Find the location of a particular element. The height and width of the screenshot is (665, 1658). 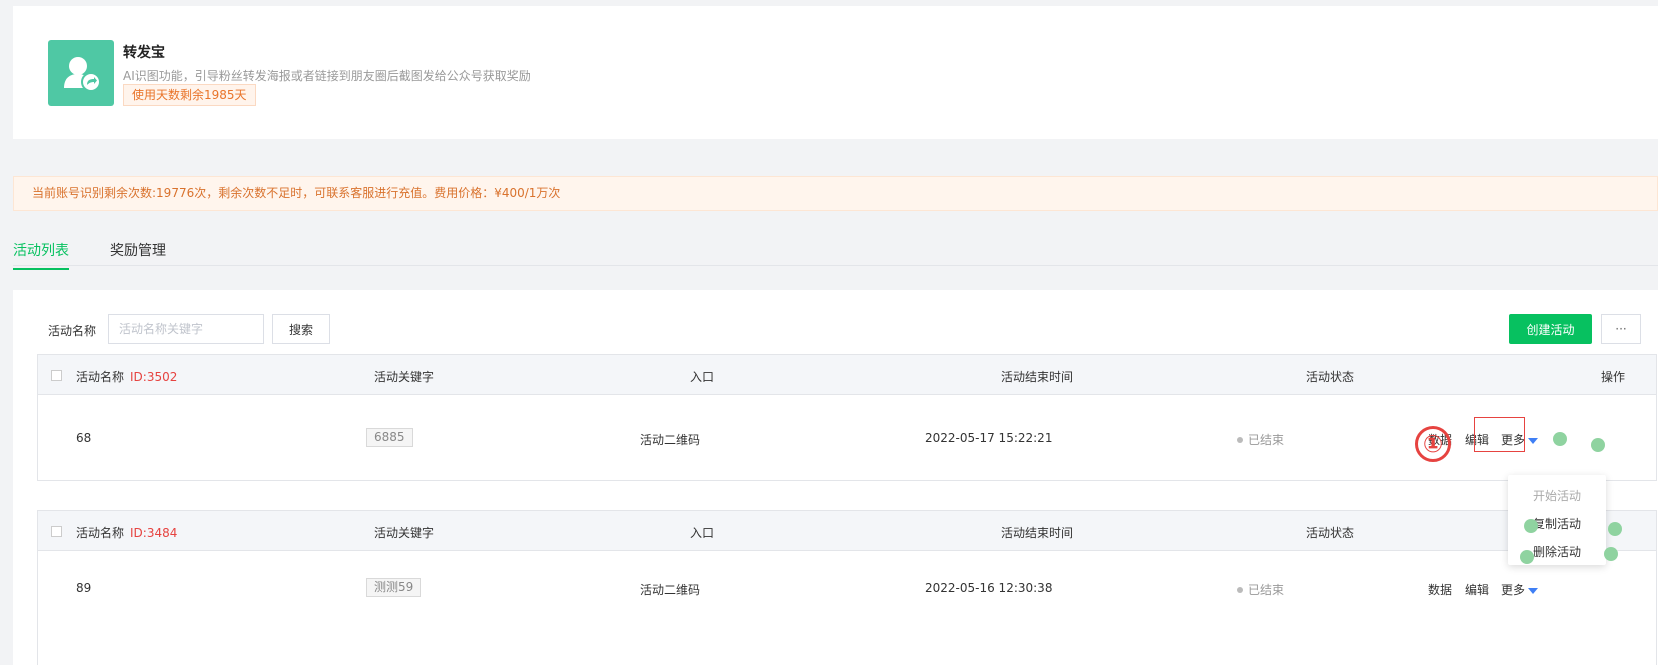

search-button: 搜索 is located at coordinates (301, 329).